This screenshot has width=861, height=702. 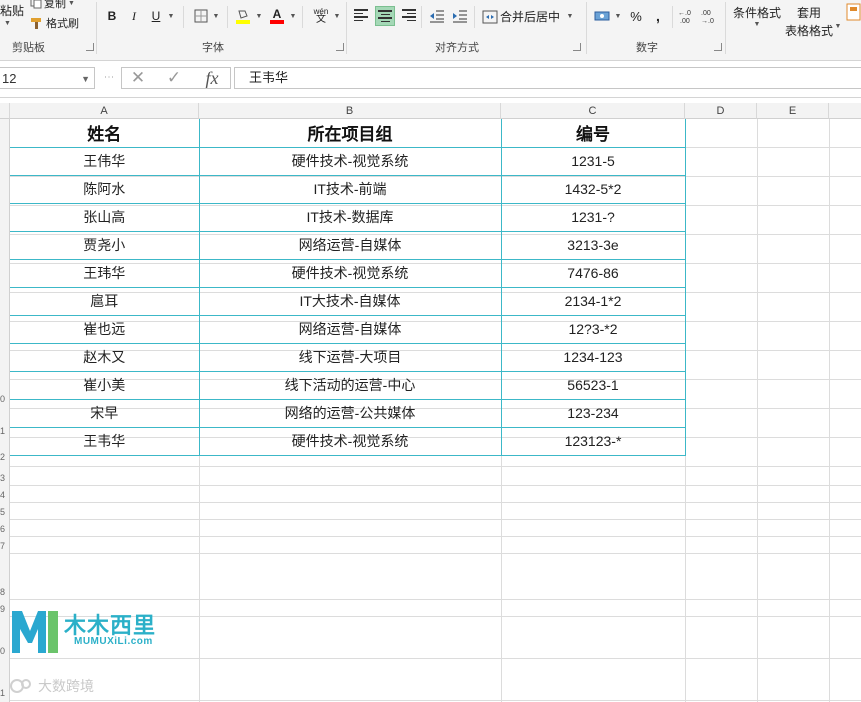 I want to click on enter-glyph: ✓, so click(x=174, y=77).